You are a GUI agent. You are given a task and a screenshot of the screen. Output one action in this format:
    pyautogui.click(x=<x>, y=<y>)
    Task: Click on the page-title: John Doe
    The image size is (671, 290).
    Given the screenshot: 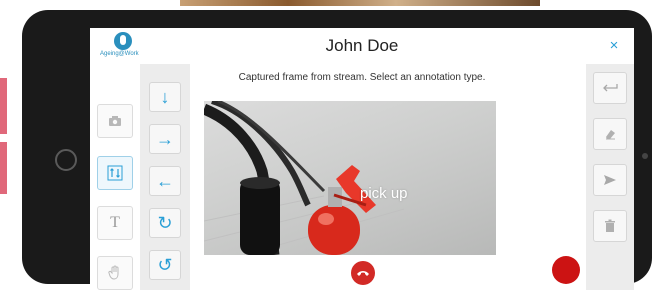 What is the action you would take?
    pyautogui.click(x=362, y=45)
    